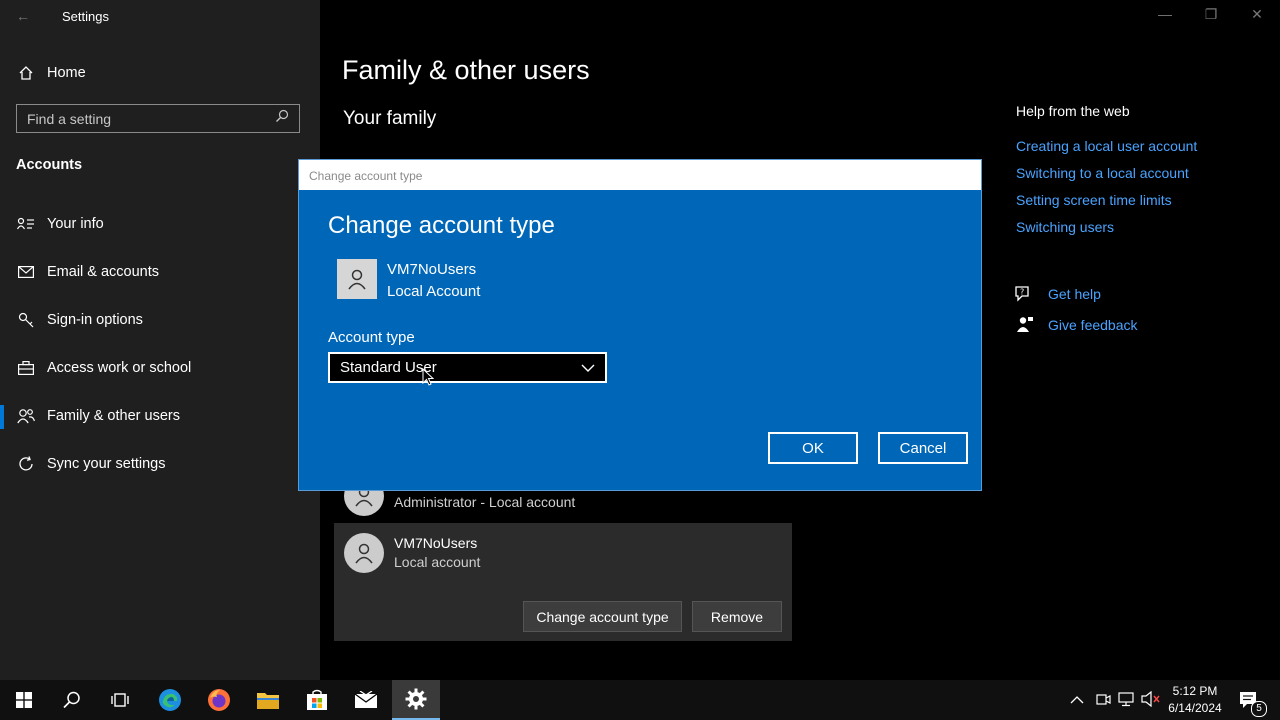 The image size is (1280, 720). I want to click on chevron-down-icon, so click(588, 367).